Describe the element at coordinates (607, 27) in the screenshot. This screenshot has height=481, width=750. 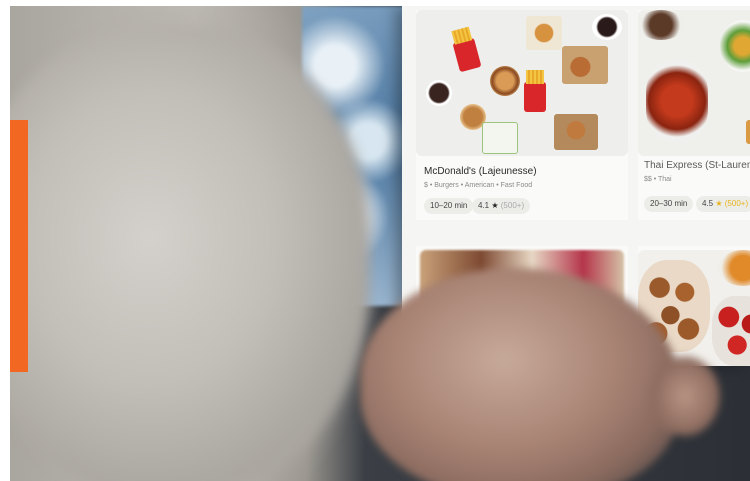
I see `dessert-image` at that location.